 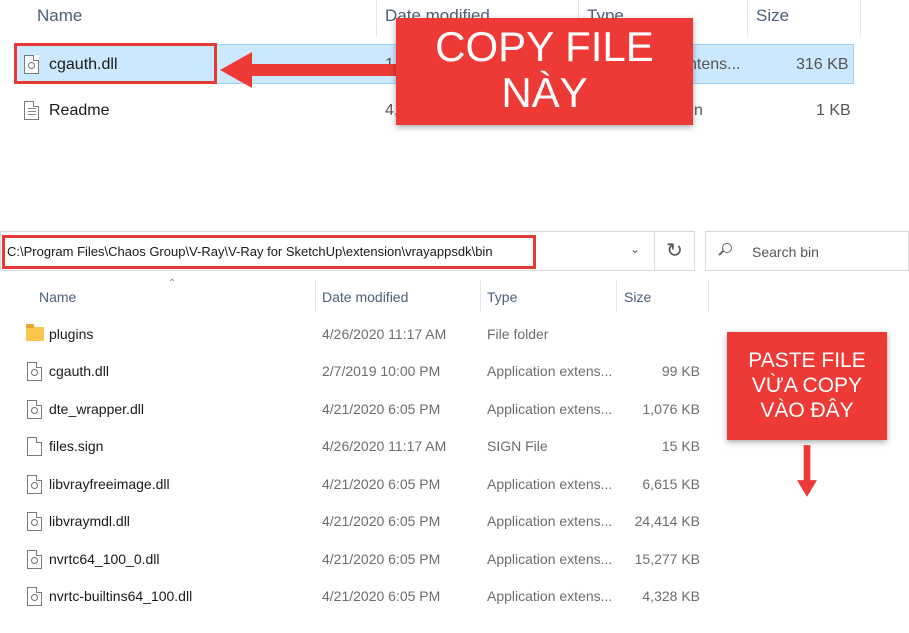 I want to click on bottom-column-header: ⌃ Name Date modified Type Size, so click(x=355, y=295).